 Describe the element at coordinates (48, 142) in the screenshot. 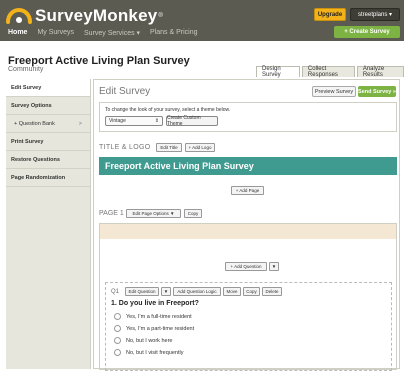

I see `sidebar-item-print-survey: Print Survey` at that location.